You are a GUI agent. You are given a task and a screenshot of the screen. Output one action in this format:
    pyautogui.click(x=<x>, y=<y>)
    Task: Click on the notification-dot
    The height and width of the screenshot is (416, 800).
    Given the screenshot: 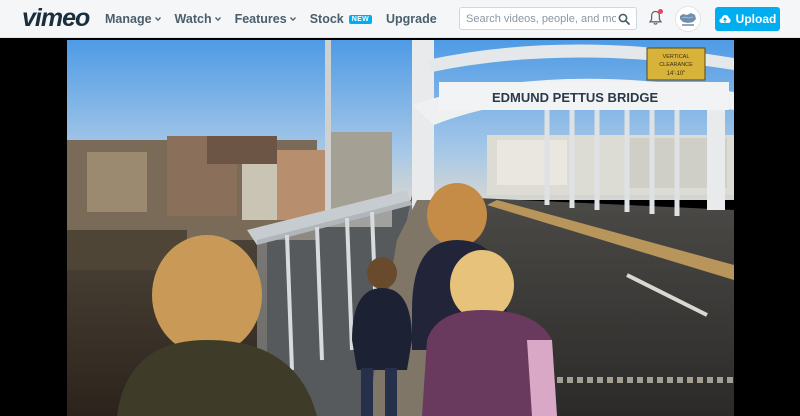 What is the action you would take?
    pyautogui.click(x=660, y=11)
    